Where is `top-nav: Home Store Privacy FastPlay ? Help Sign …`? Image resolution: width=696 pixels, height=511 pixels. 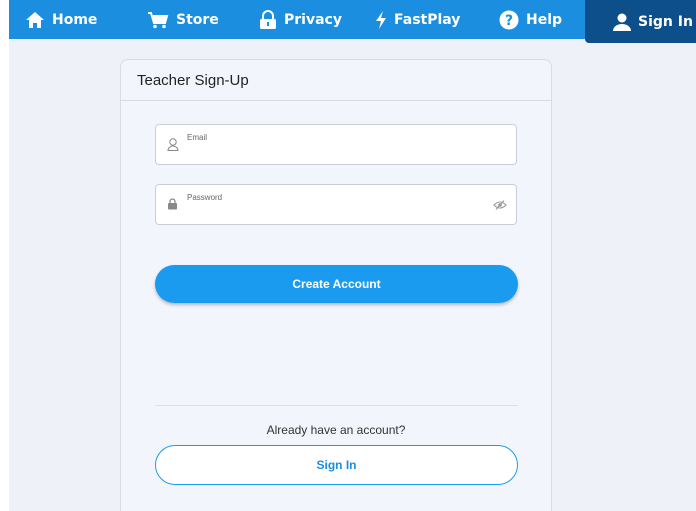
top-nav: Home Store Privacy FastPlay ? Help Sign … is located at coordinates (352, 21).